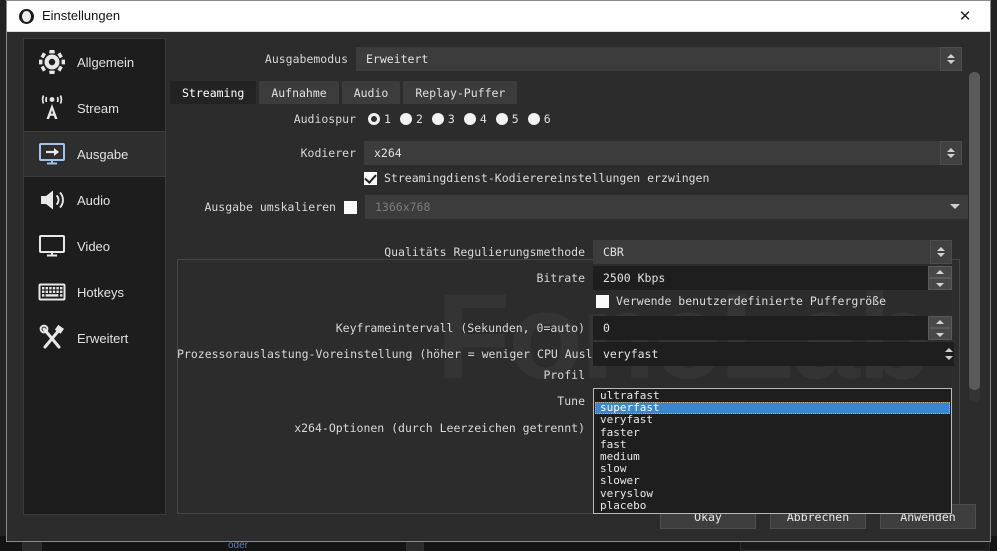  I want to click on window-title: Einstellungen, so click(81, 15).